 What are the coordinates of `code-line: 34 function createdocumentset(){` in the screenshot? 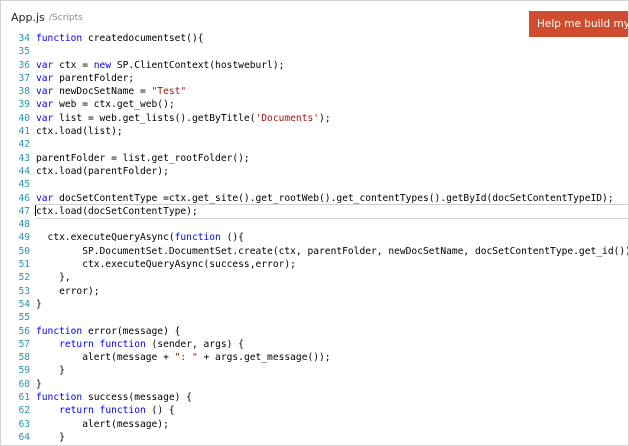 It's located at (314, 38).